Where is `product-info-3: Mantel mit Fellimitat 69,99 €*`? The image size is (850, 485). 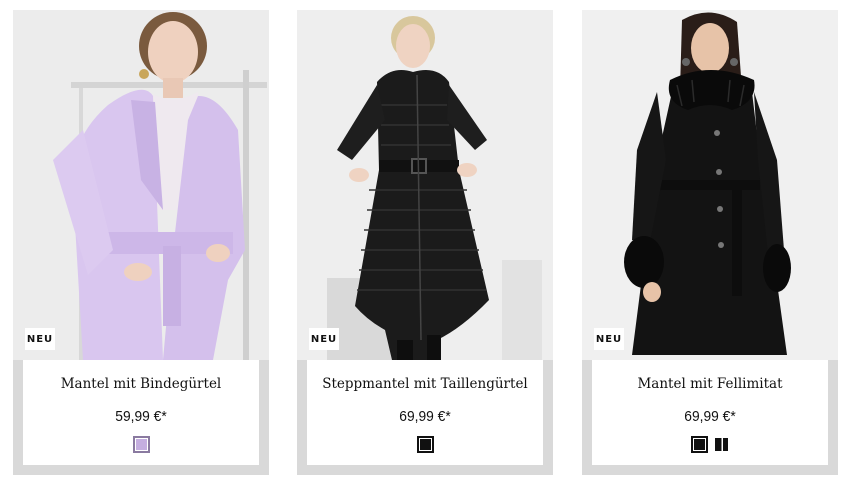 product-info-3: Mantel mit Fellimitat 69,99 €* is located at coordinates (710, 412).